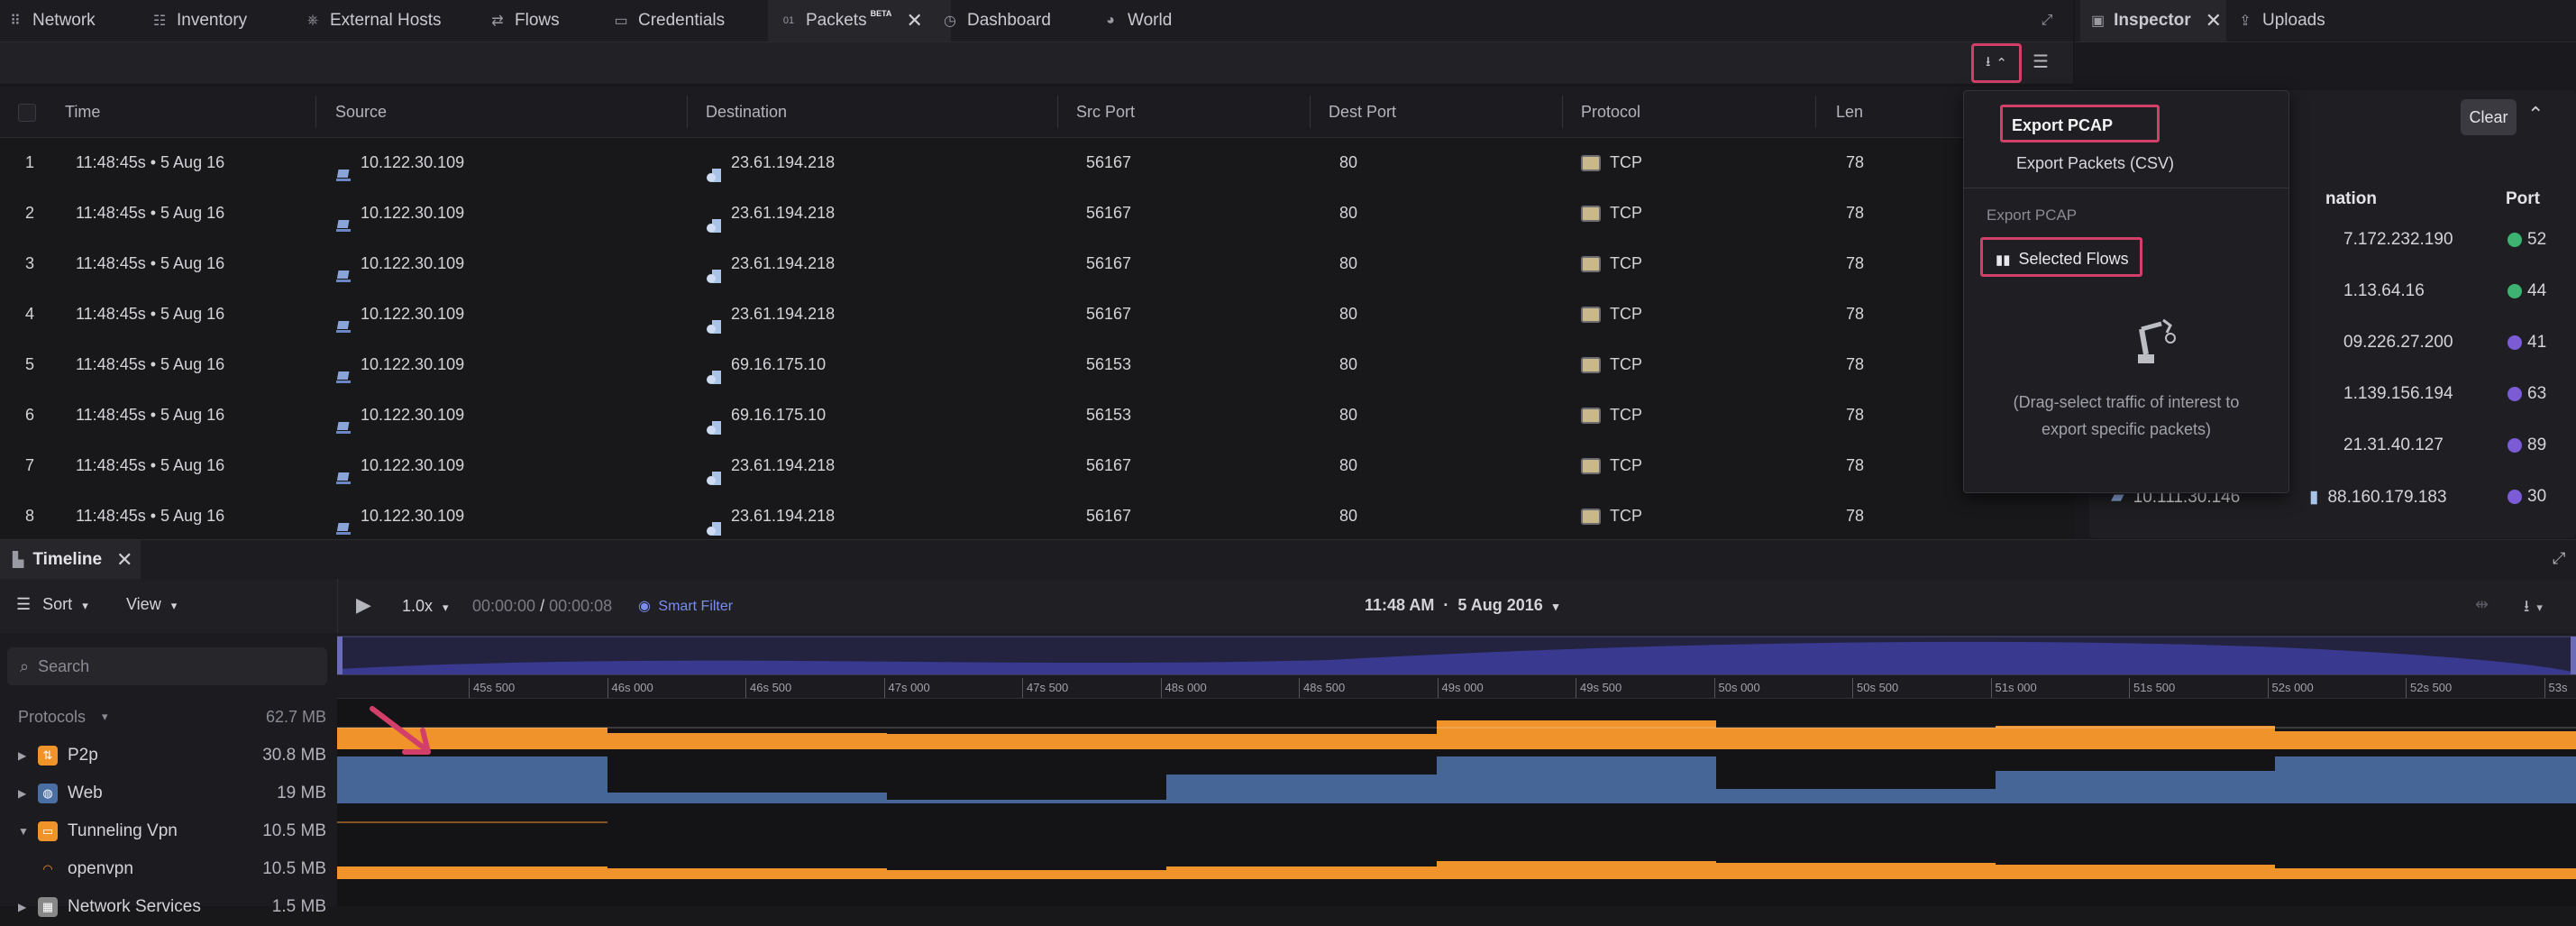  I want to click on col-len: Len, so click(1849, 112).